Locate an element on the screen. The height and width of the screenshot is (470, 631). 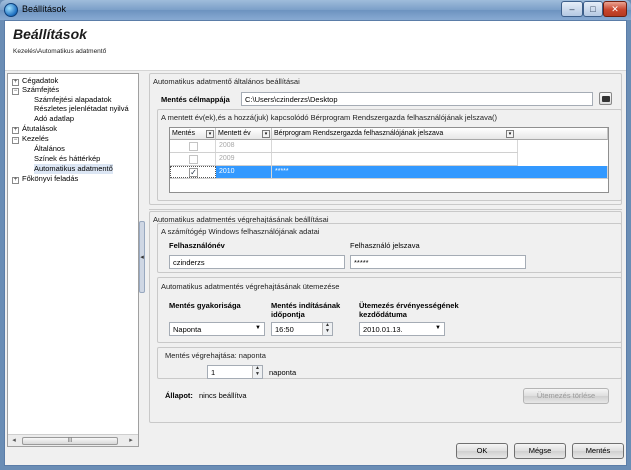
target-folder-label: Mentés célmappája is located at coordinates (195, 99).